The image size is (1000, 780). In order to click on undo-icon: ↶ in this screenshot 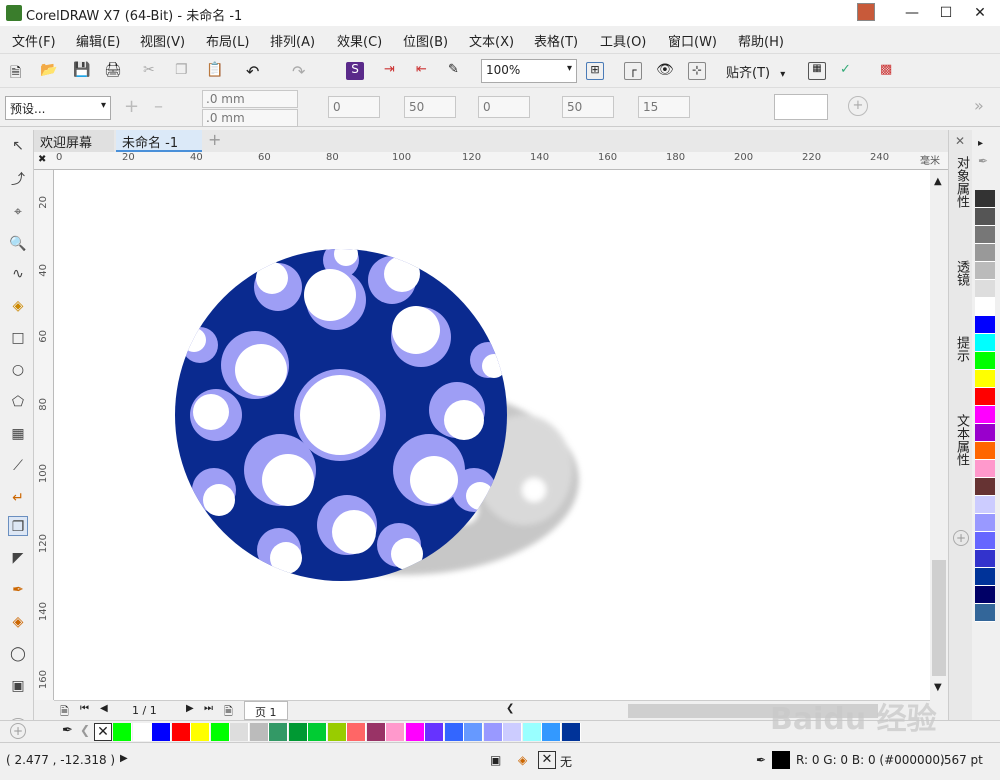, I will do `click(255, 71)`.